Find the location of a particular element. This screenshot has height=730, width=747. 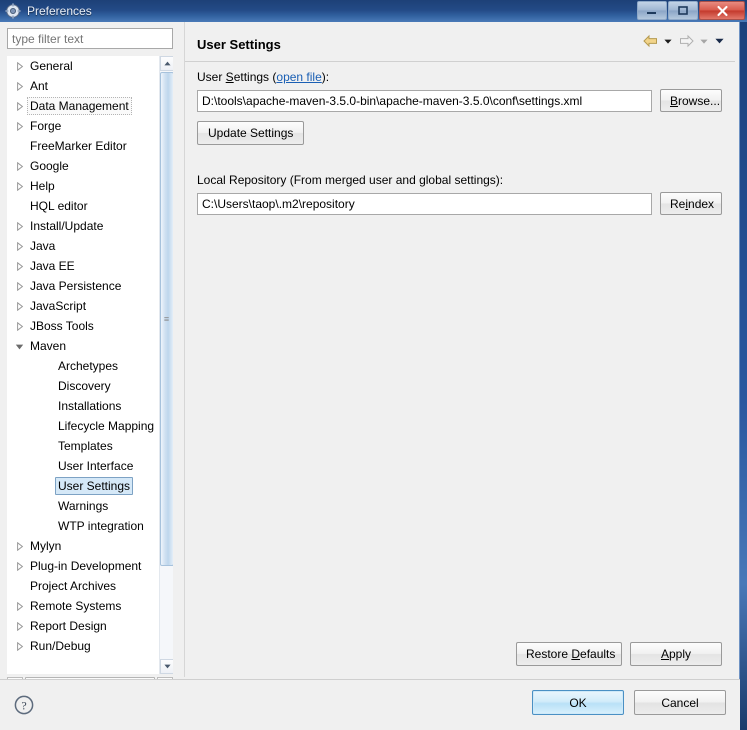

sidebar-item-wtp-integration: WTP integration is located at coordinates (83, 526).